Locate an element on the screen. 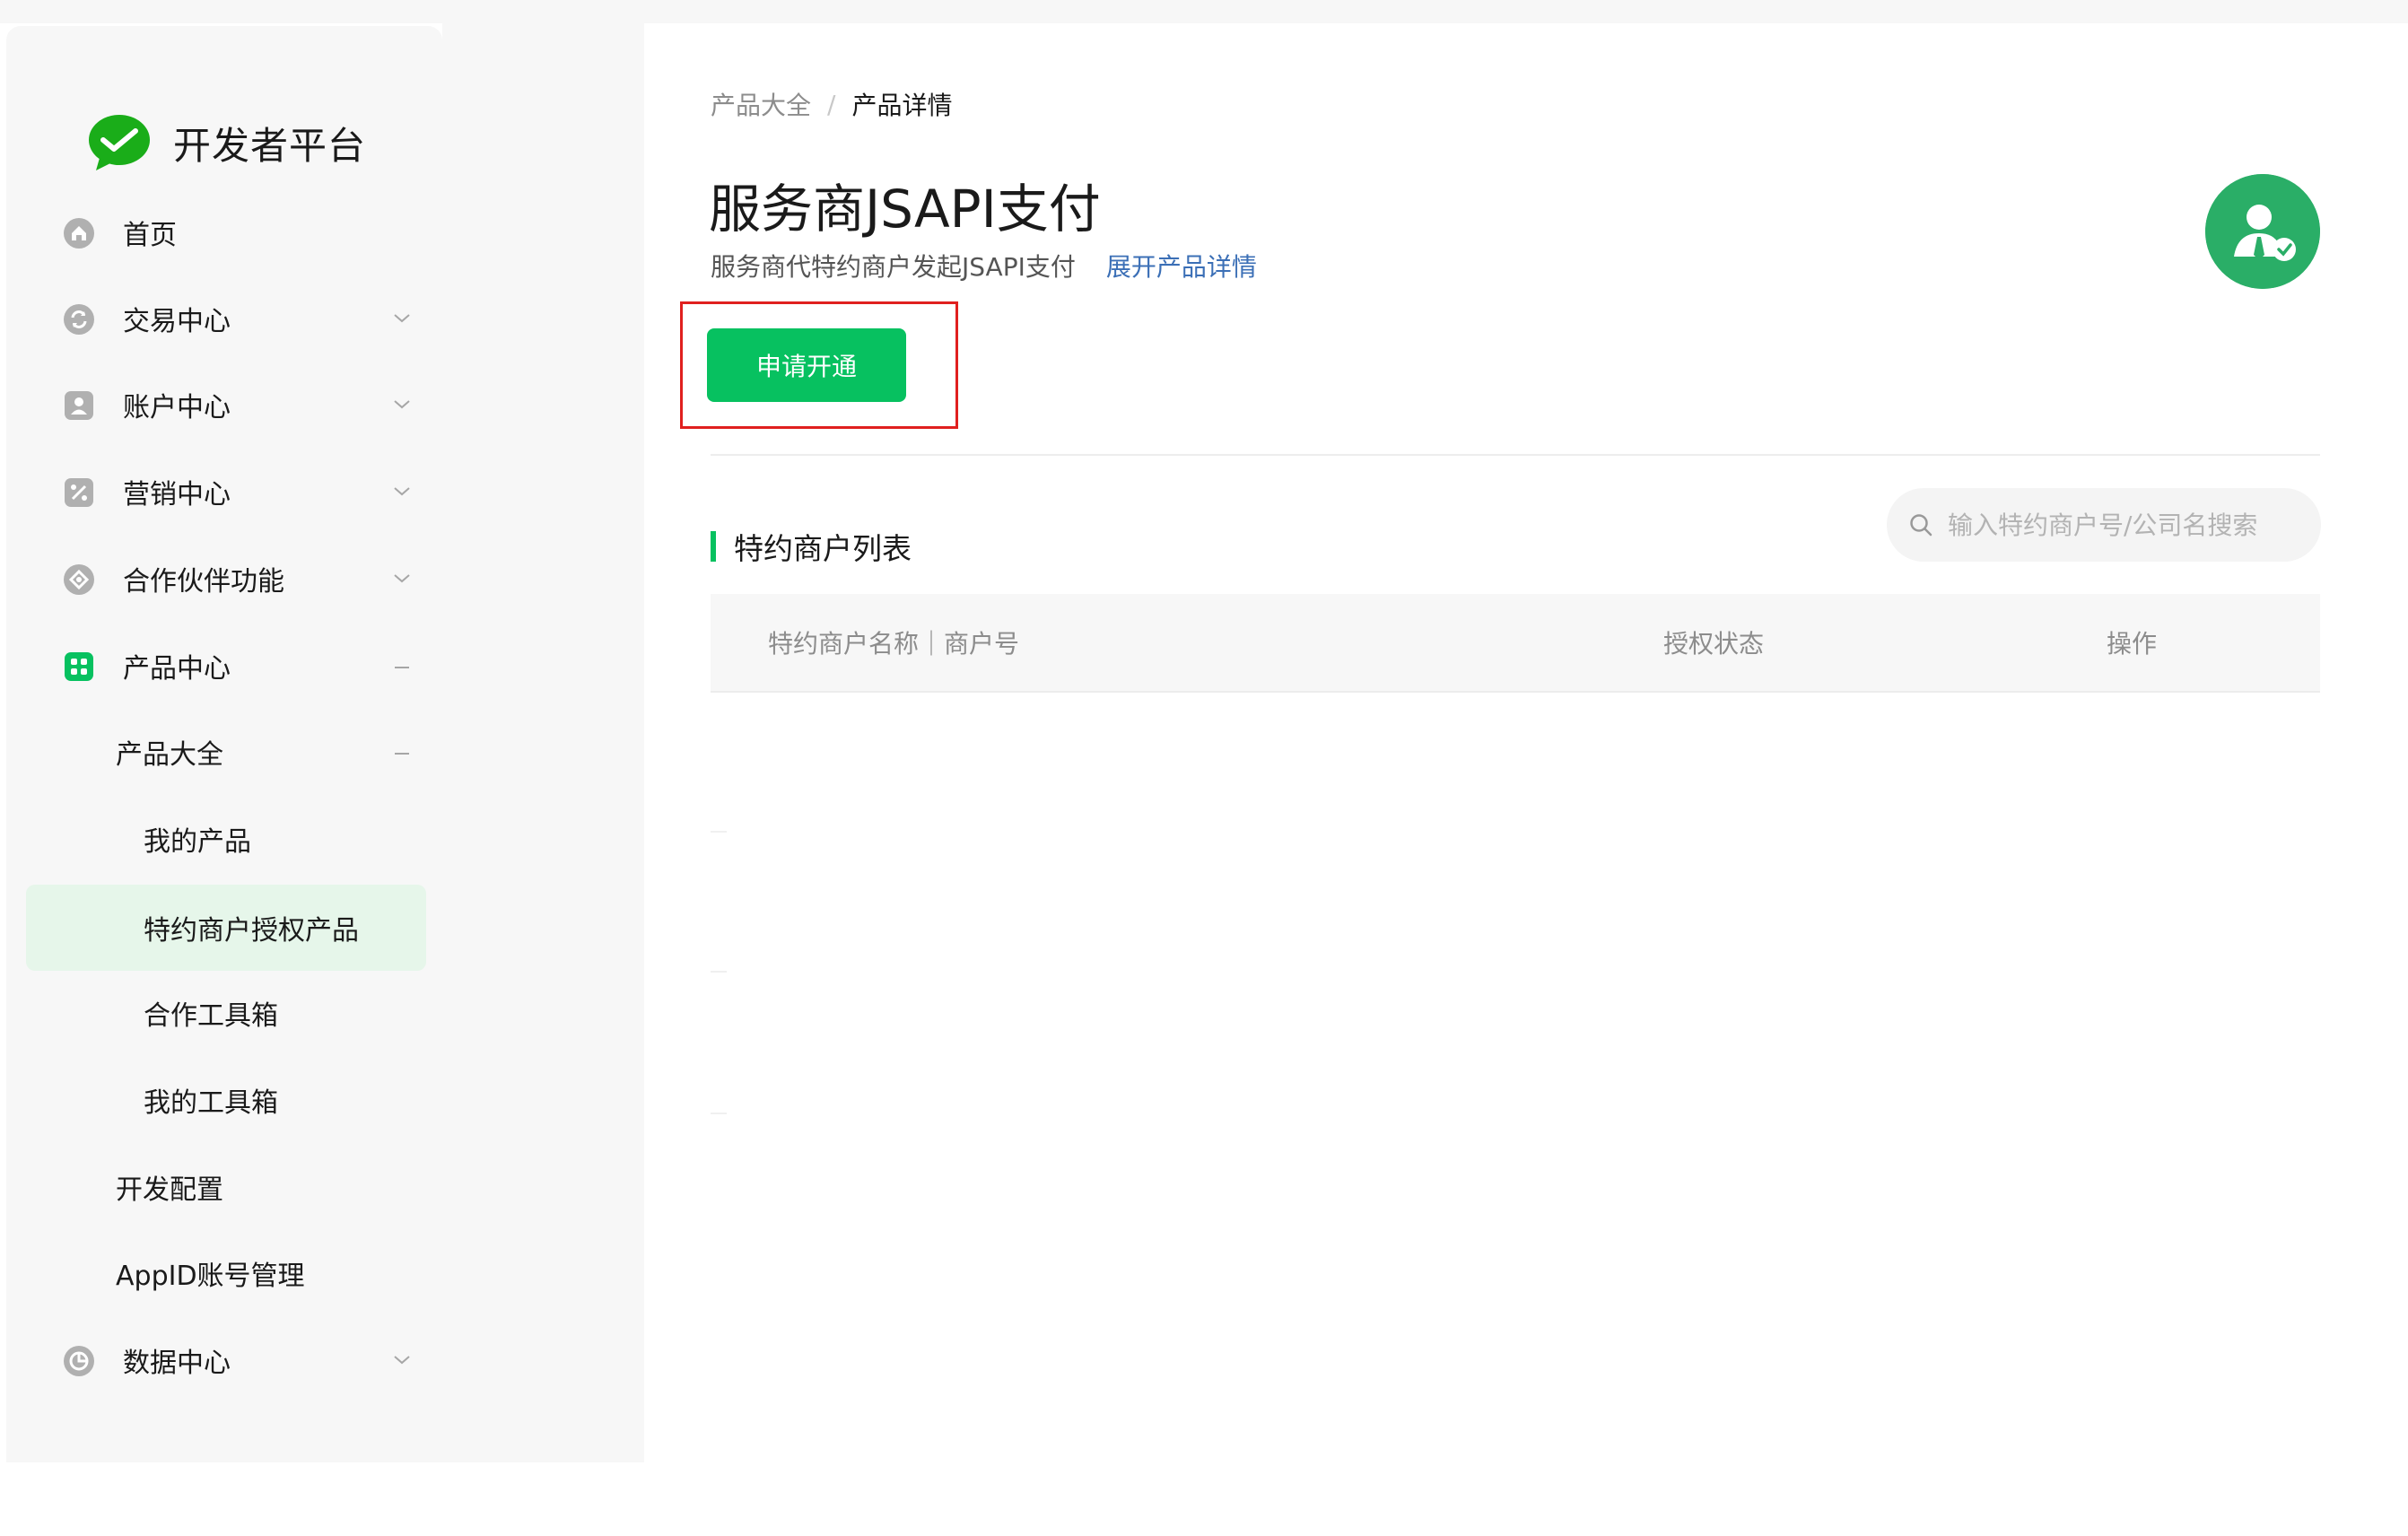 The height and width of the screenshot is (1536, 2408). sidebar-item-label: AppID账号管理 is located at coordinates (210, 1276).